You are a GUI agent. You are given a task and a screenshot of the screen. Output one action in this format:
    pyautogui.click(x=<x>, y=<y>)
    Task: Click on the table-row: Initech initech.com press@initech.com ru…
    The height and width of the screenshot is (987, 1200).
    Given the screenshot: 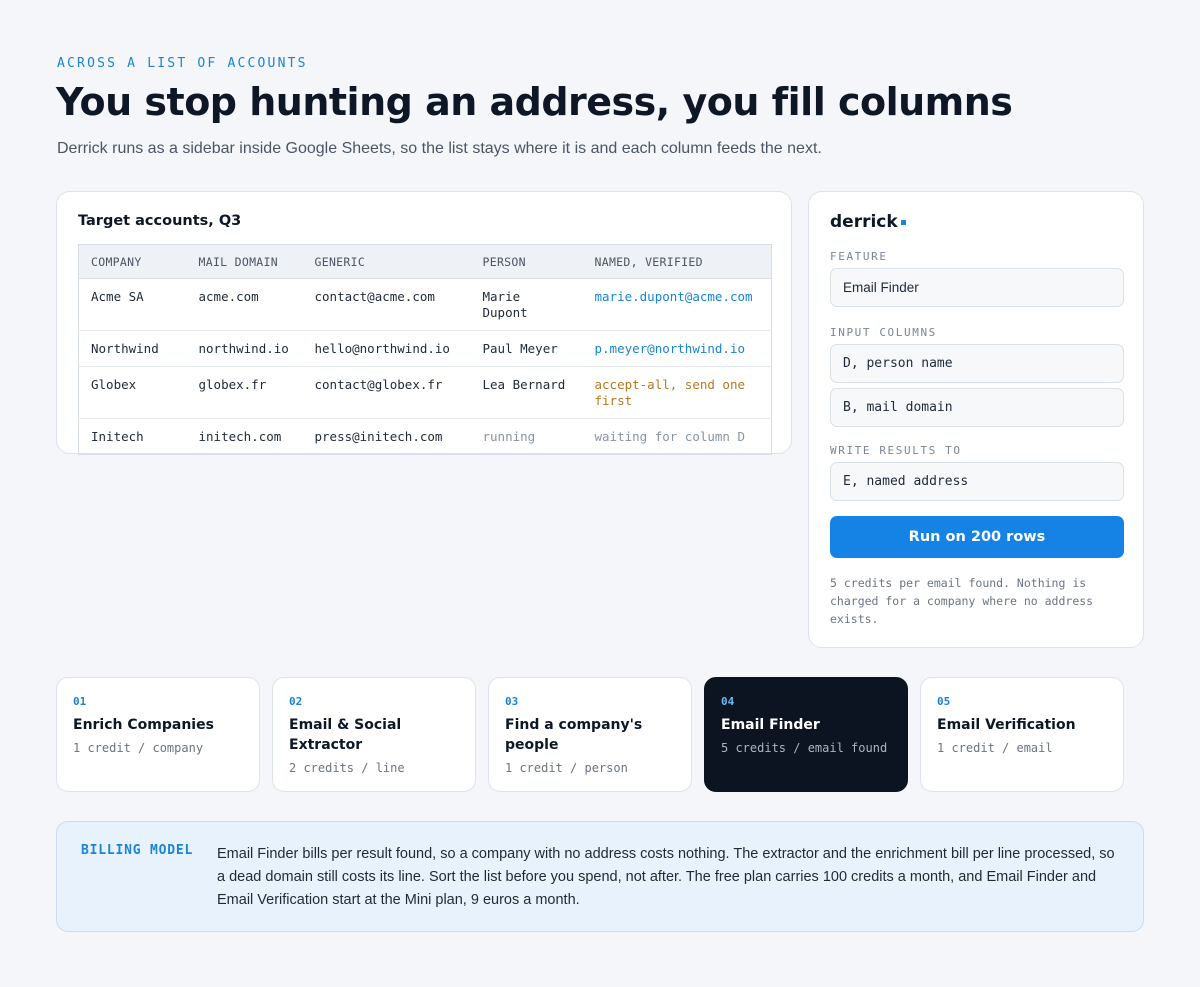 What is the action you would take?
    pyautogui.click(x=425, y=436)
    